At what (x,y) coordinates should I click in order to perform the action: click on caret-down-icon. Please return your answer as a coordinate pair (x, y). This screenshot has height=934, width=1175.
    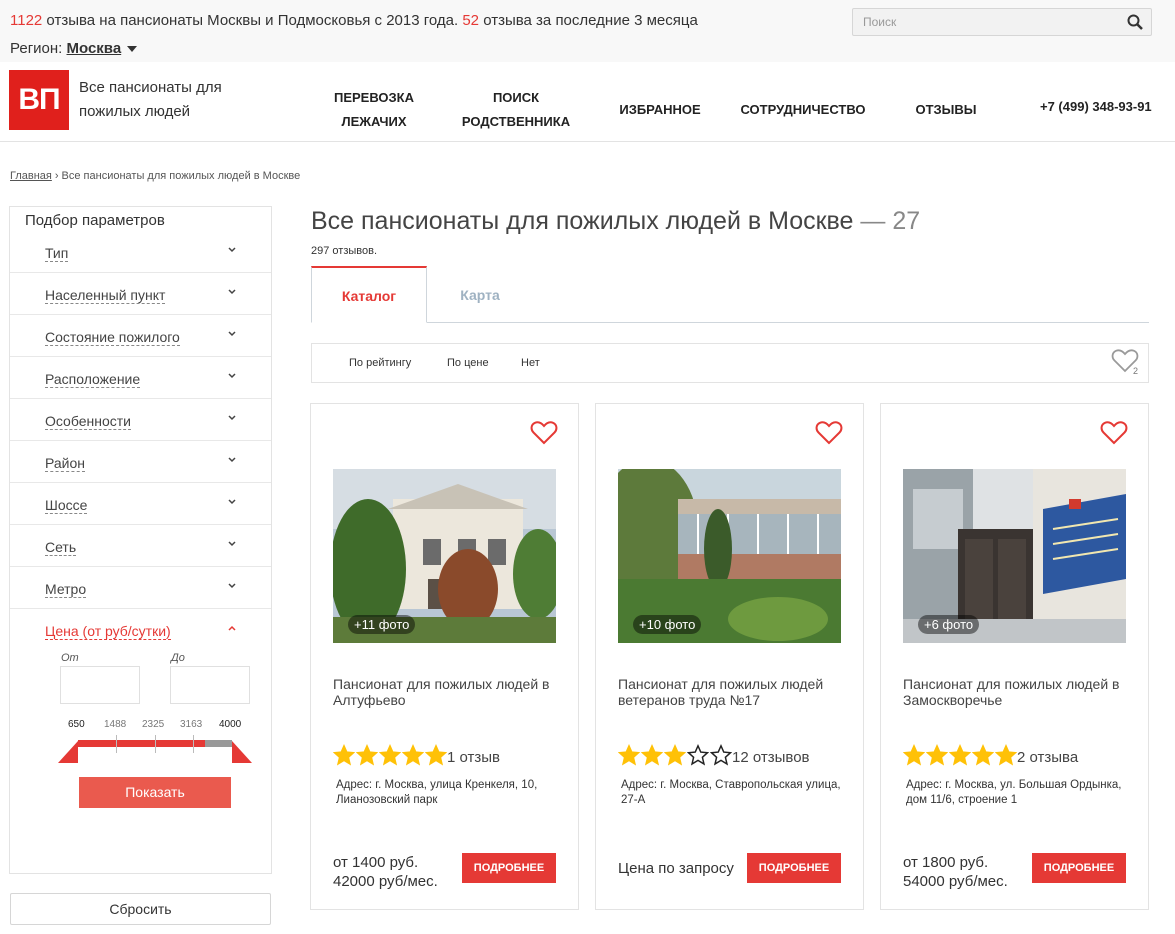
    Looking at the image, I should click on (132, 49).